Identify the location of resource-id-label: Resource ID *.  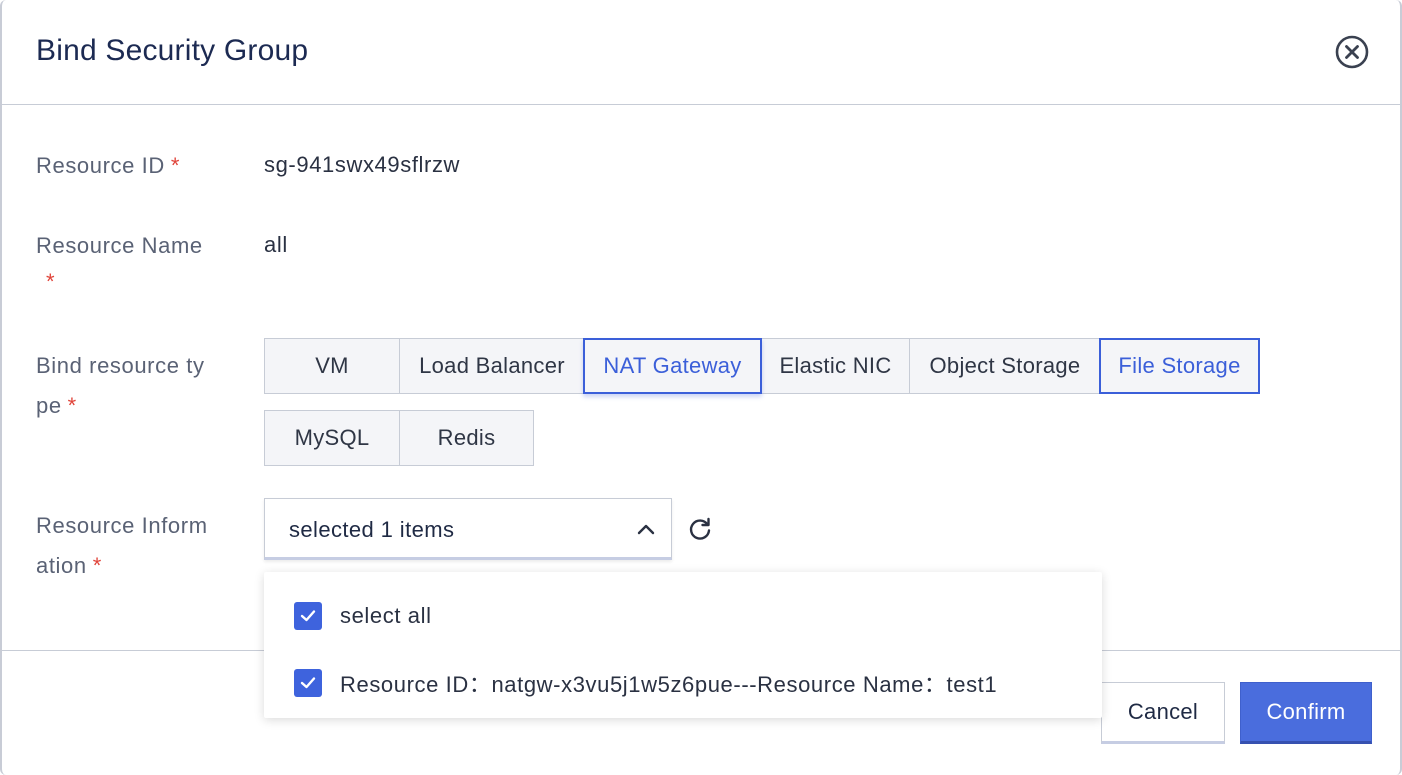
(136, 166).